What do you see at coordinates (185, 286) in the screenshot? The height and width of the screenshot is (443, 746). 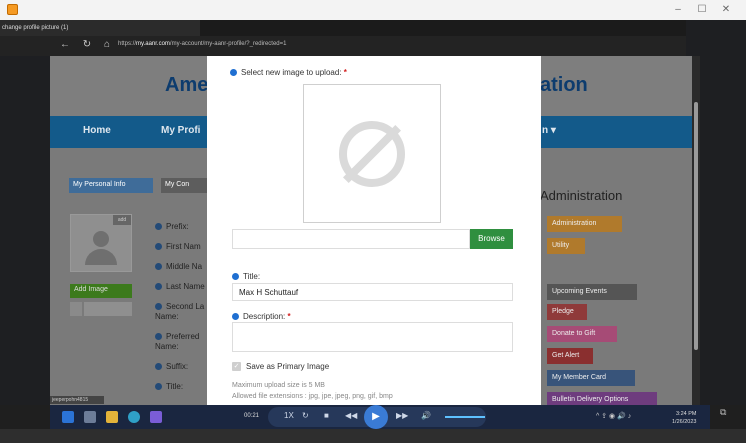 I see `field-label: Last Name` at bounding box center [185, 286].